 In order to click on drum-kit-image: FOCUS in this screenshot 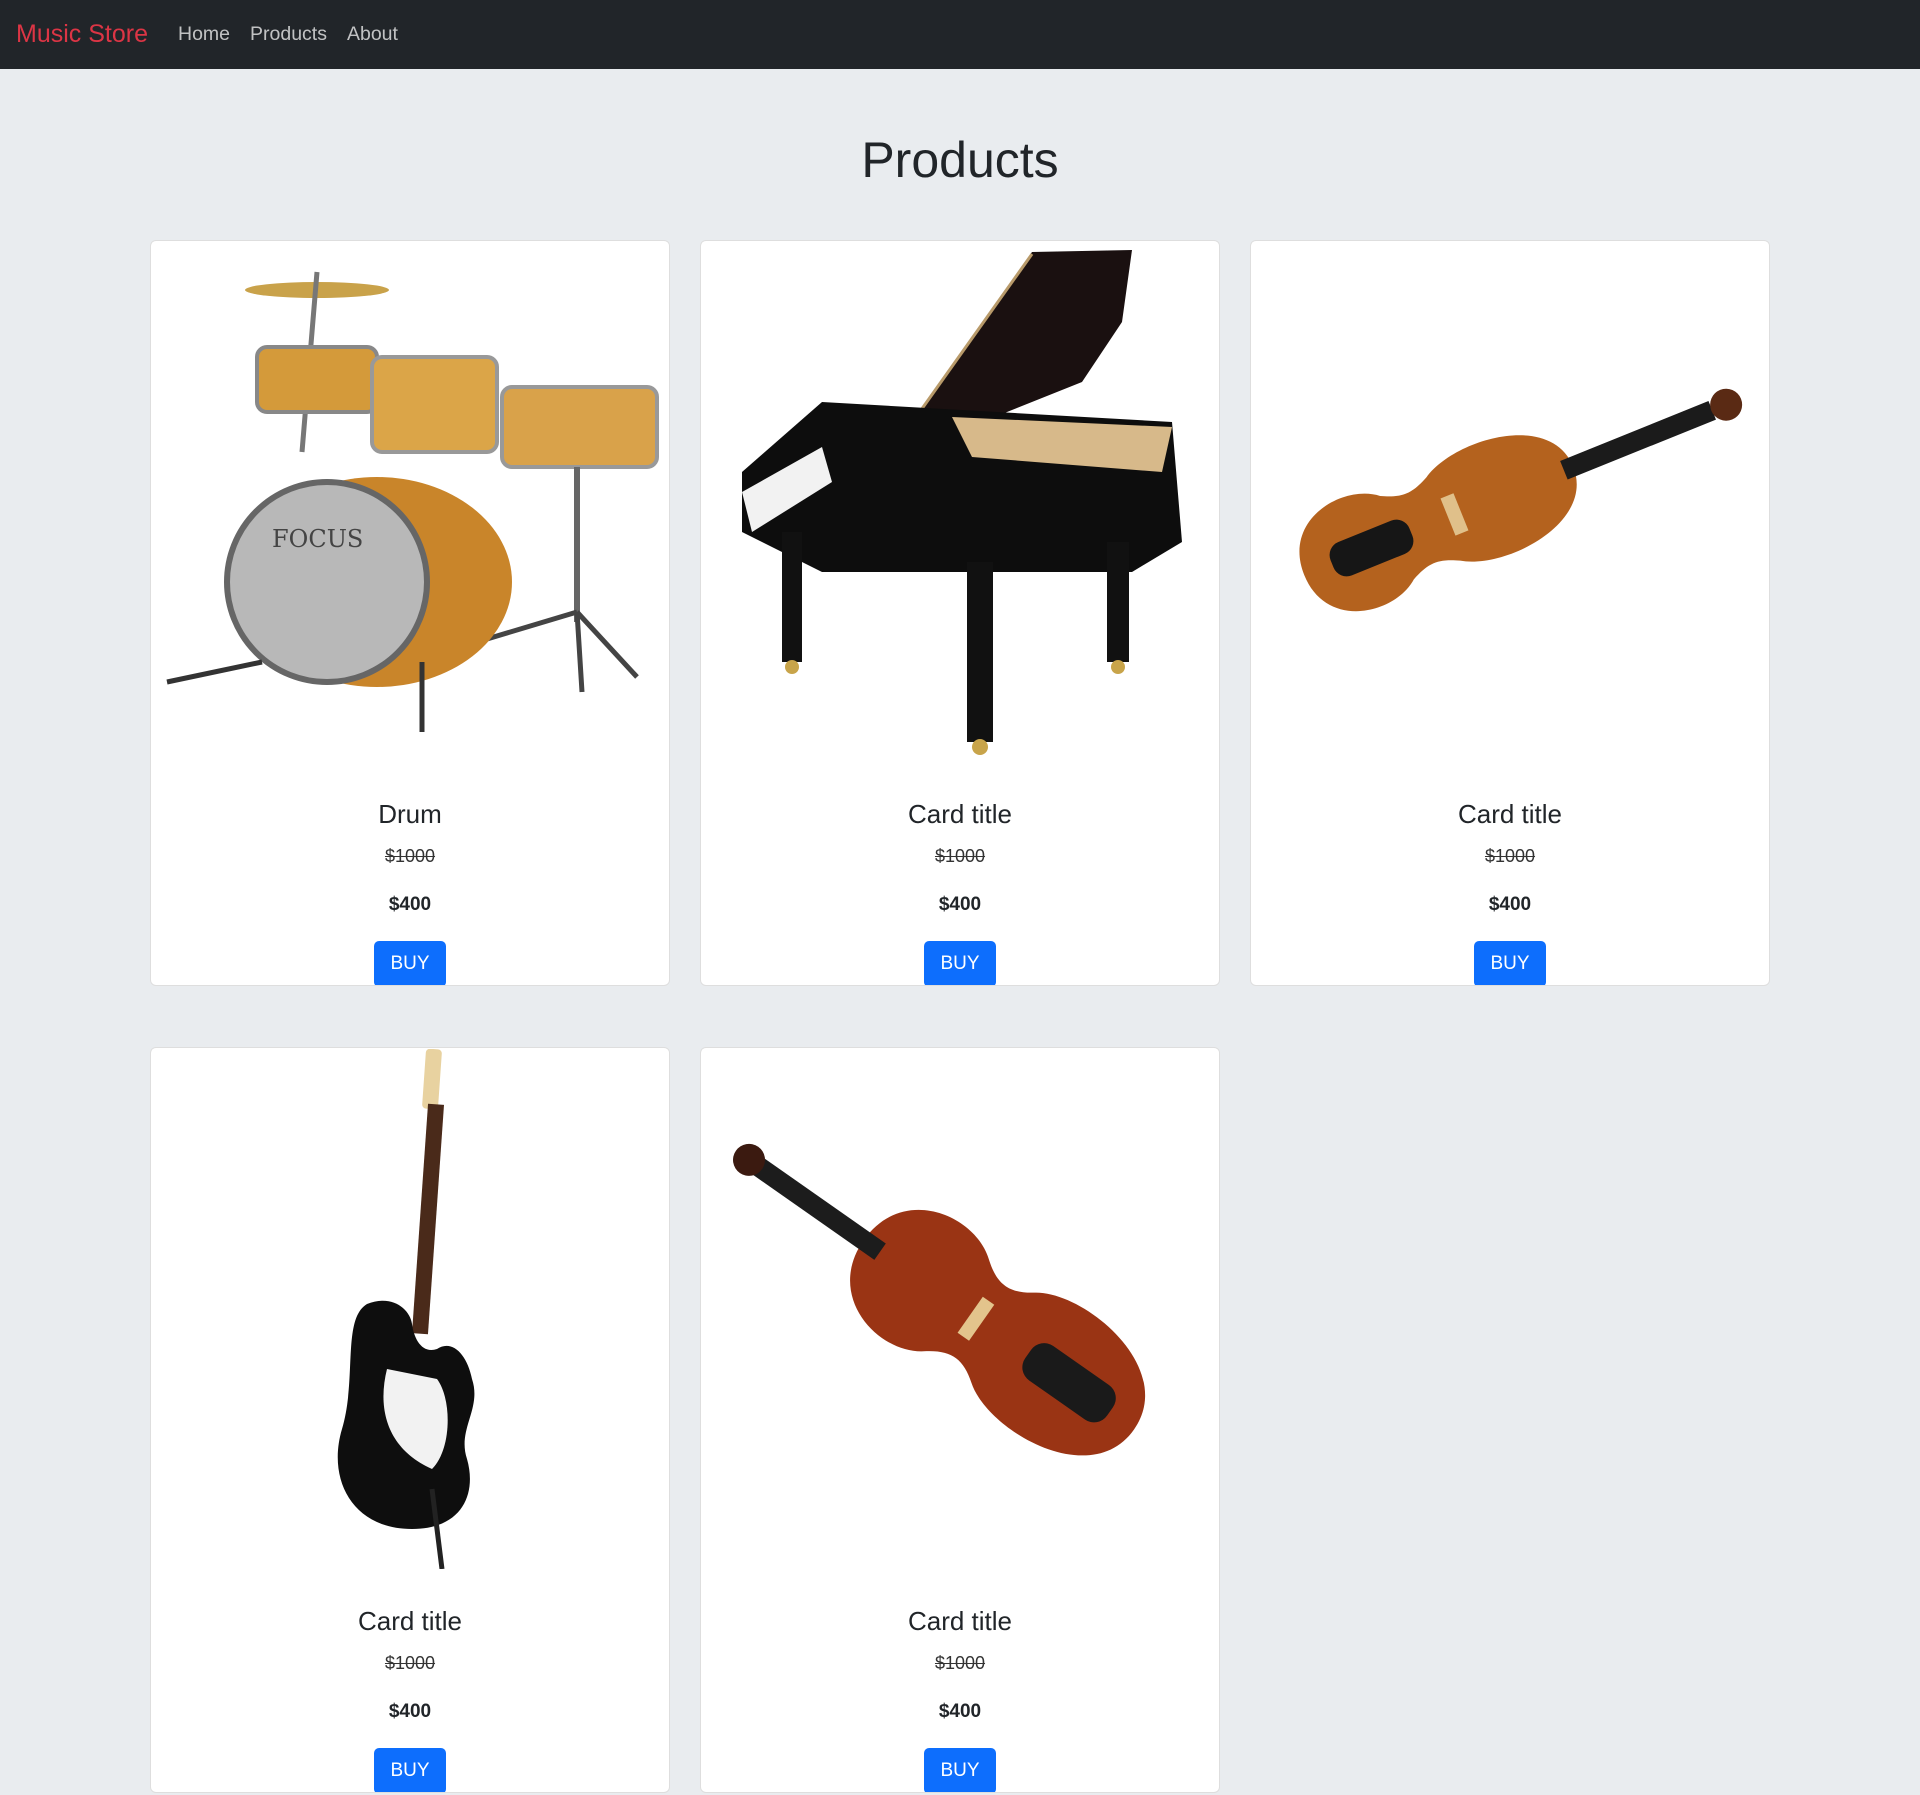, I will do `click(410, 502)`.